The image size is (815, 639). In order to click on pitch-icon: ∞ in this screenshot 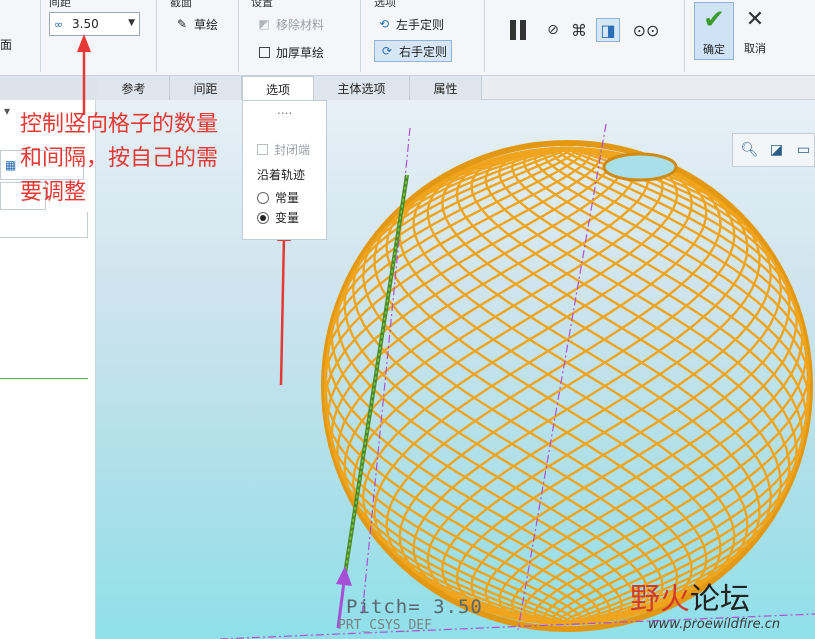, I will do `click(59, 24)`.